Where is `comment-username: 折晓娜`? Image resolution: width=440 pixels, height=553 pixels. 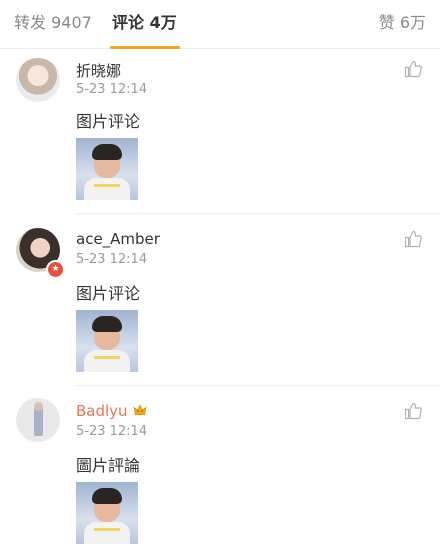 comment-username: 折晓娜 is located at coordinates (98, 70).